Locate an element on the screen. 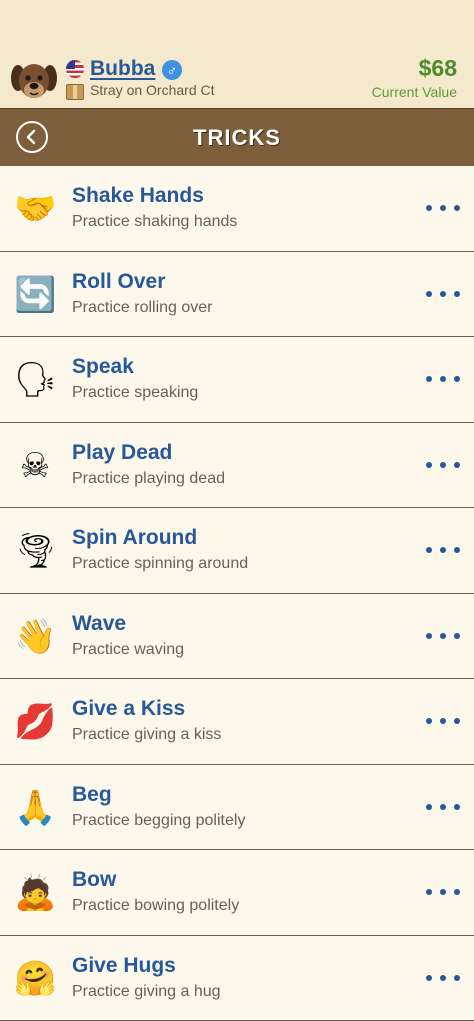  pet-name-link: Bubba is located at coordinates (122, 69).